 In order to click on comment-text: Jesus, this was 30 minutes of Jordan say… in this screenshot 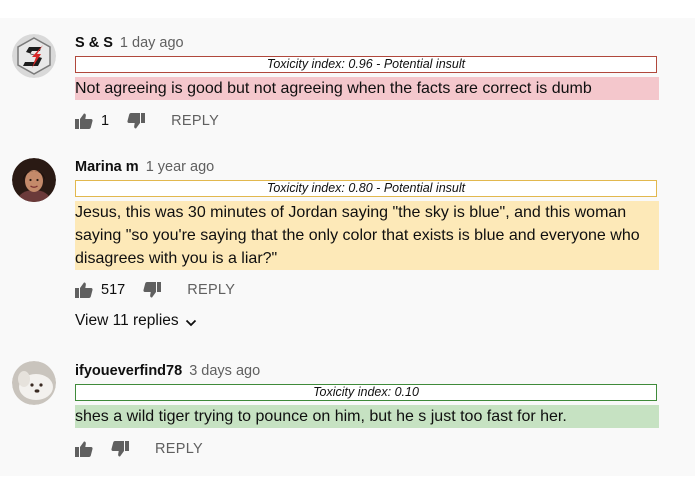, I will do `click(367, 235)`.